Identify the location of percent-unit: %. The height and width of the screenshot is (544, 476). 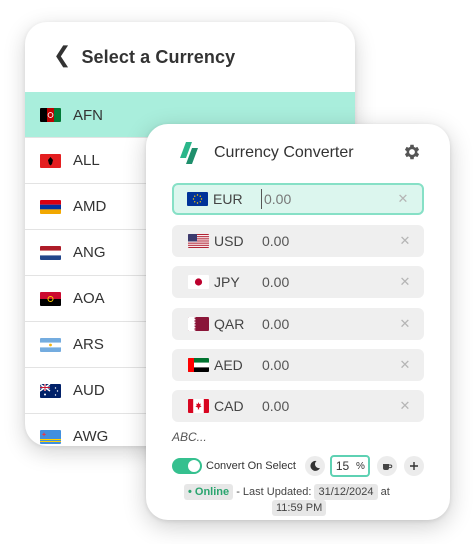
(360, 466).